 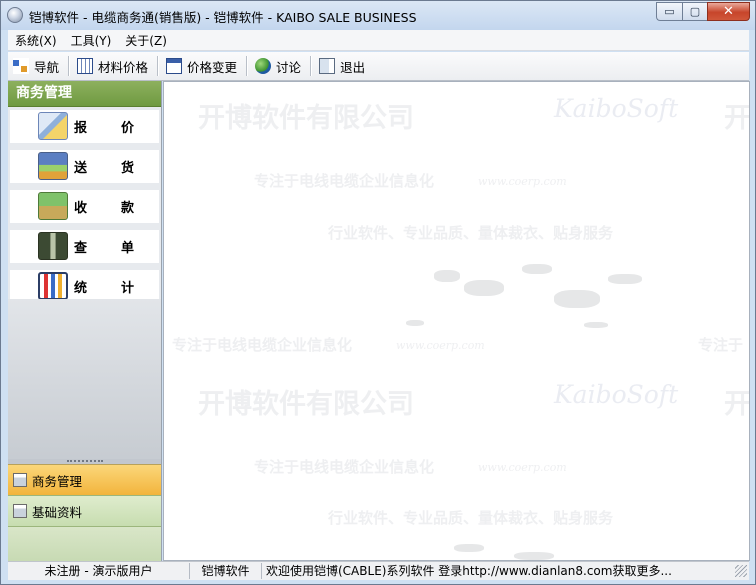 I want to click on status-company: 铠博软件, so click(x=226, y=571).